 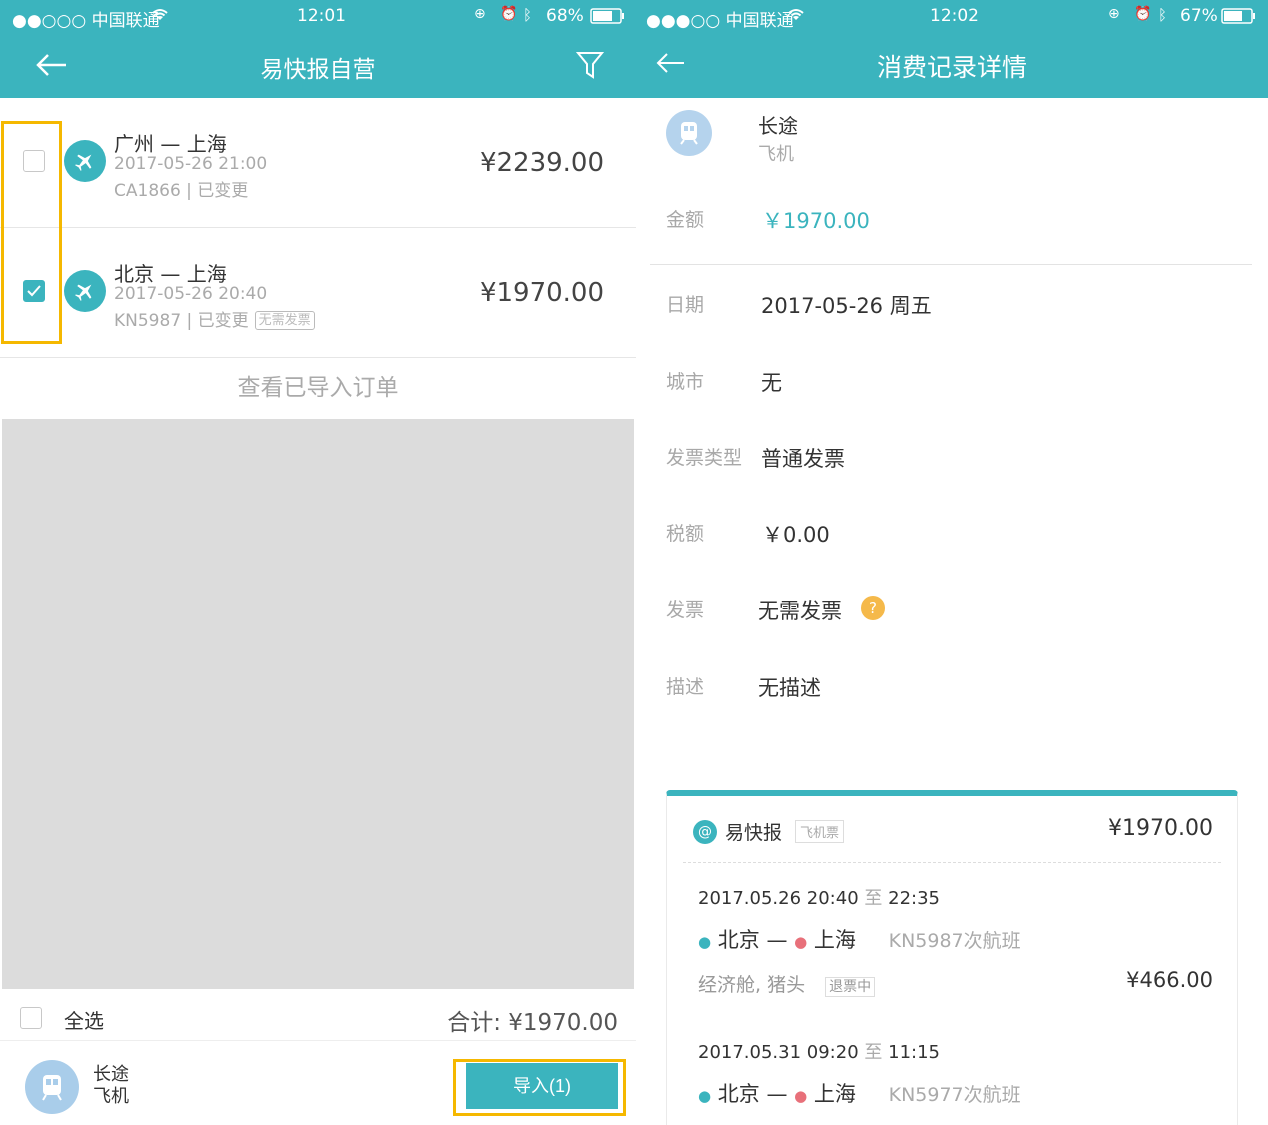 What do you see at coordinates (31, 1018) in the screenshot?
I see `select-all-checkbox` at bounding box center [31, 1018].